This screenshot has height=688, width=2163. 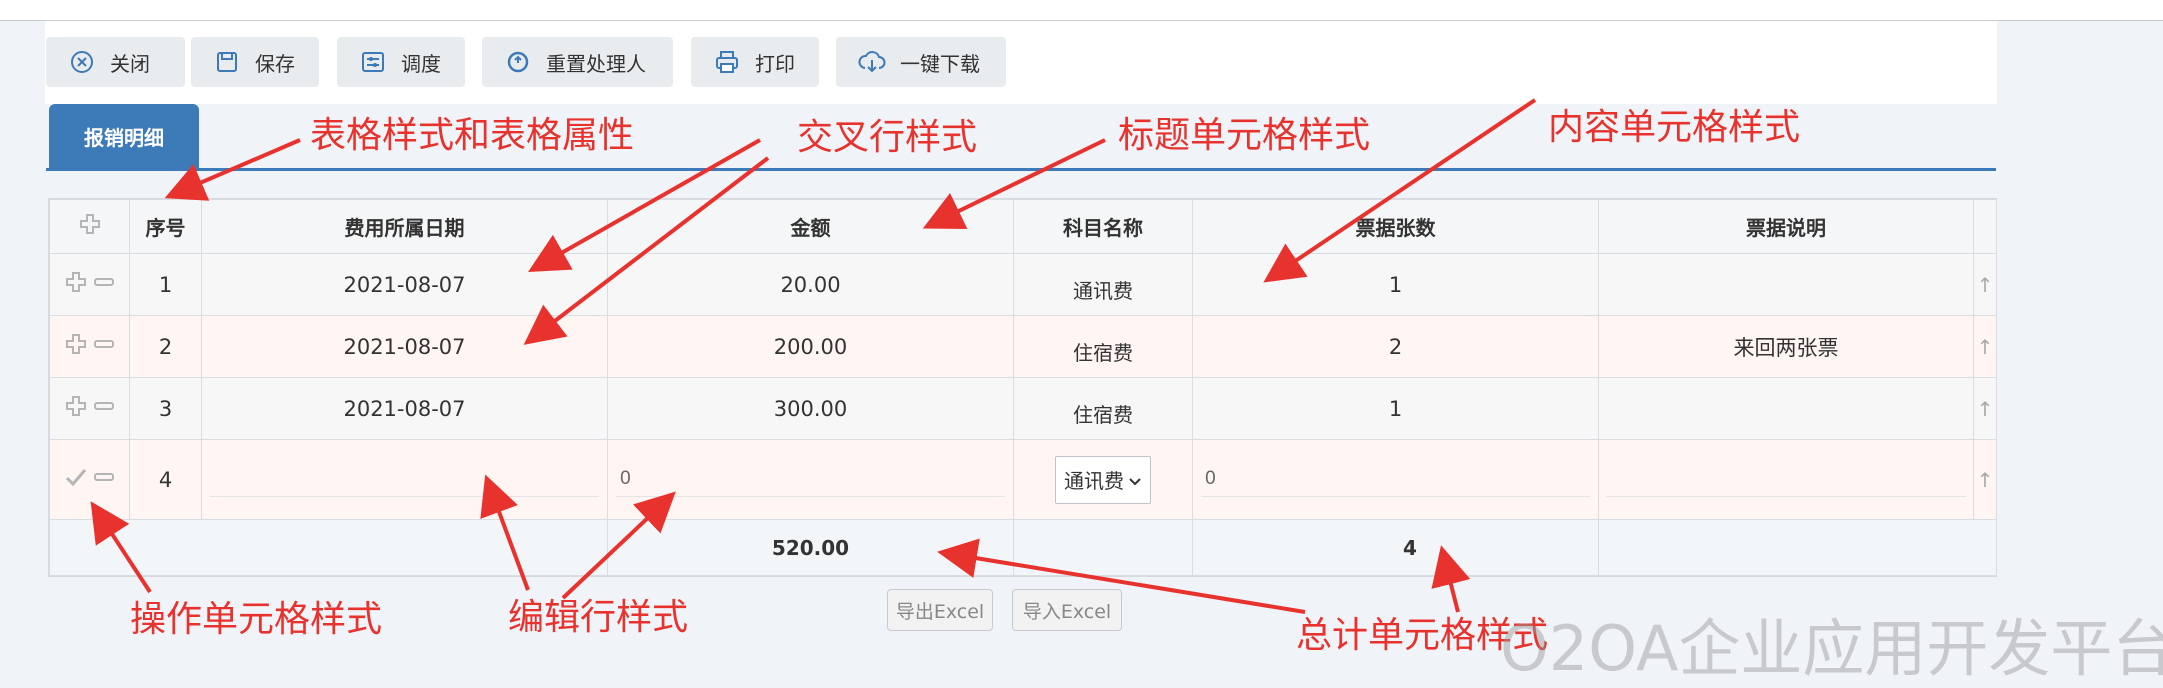 I want to click on annotation-table-style: 表格样式和表格属性, so click(x=472, y=135).